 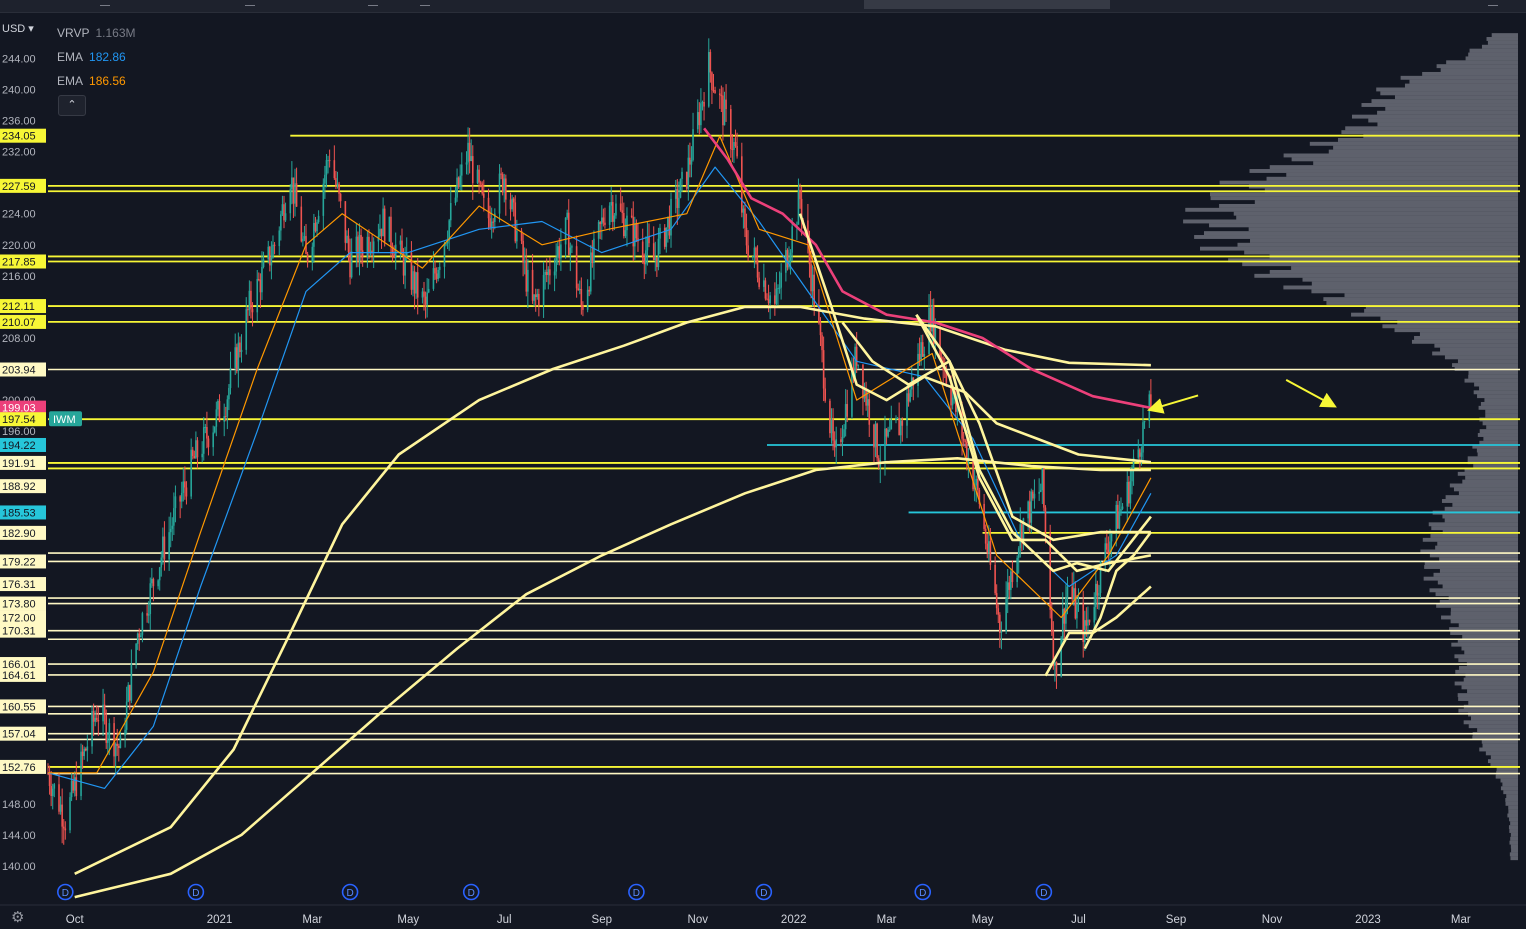 I want to click on price-label: 197.54, so click(x=23, y=419).